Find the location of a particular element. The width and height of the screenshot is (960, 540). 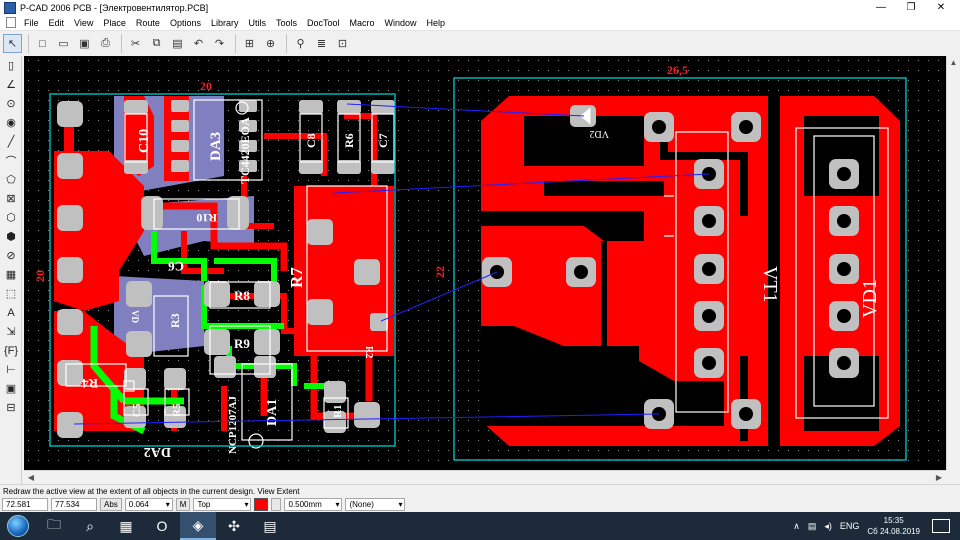

explorer-app: 🗀 is located at coordinates (54, 526).